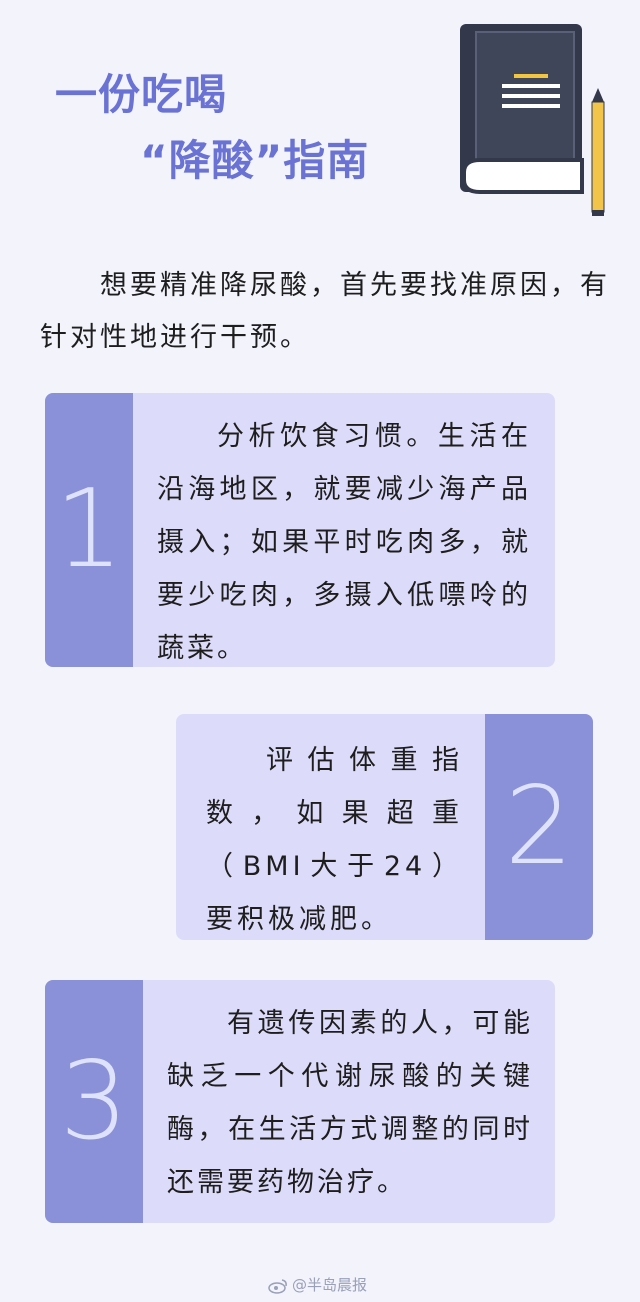  Describe the element at coordinates (325, 311) in the screenshot. I see `intro-paragraph: 想要精准降尿酸，首先要找准原因，有针对性地进行干预。` at that location.